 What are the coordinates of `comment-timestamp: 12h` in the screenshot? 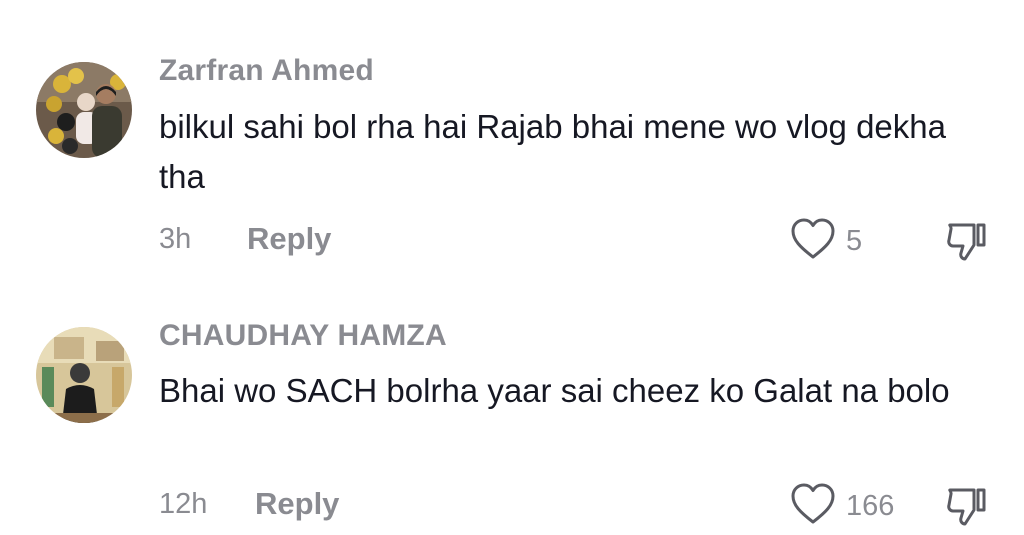 It's located at (183, 504).